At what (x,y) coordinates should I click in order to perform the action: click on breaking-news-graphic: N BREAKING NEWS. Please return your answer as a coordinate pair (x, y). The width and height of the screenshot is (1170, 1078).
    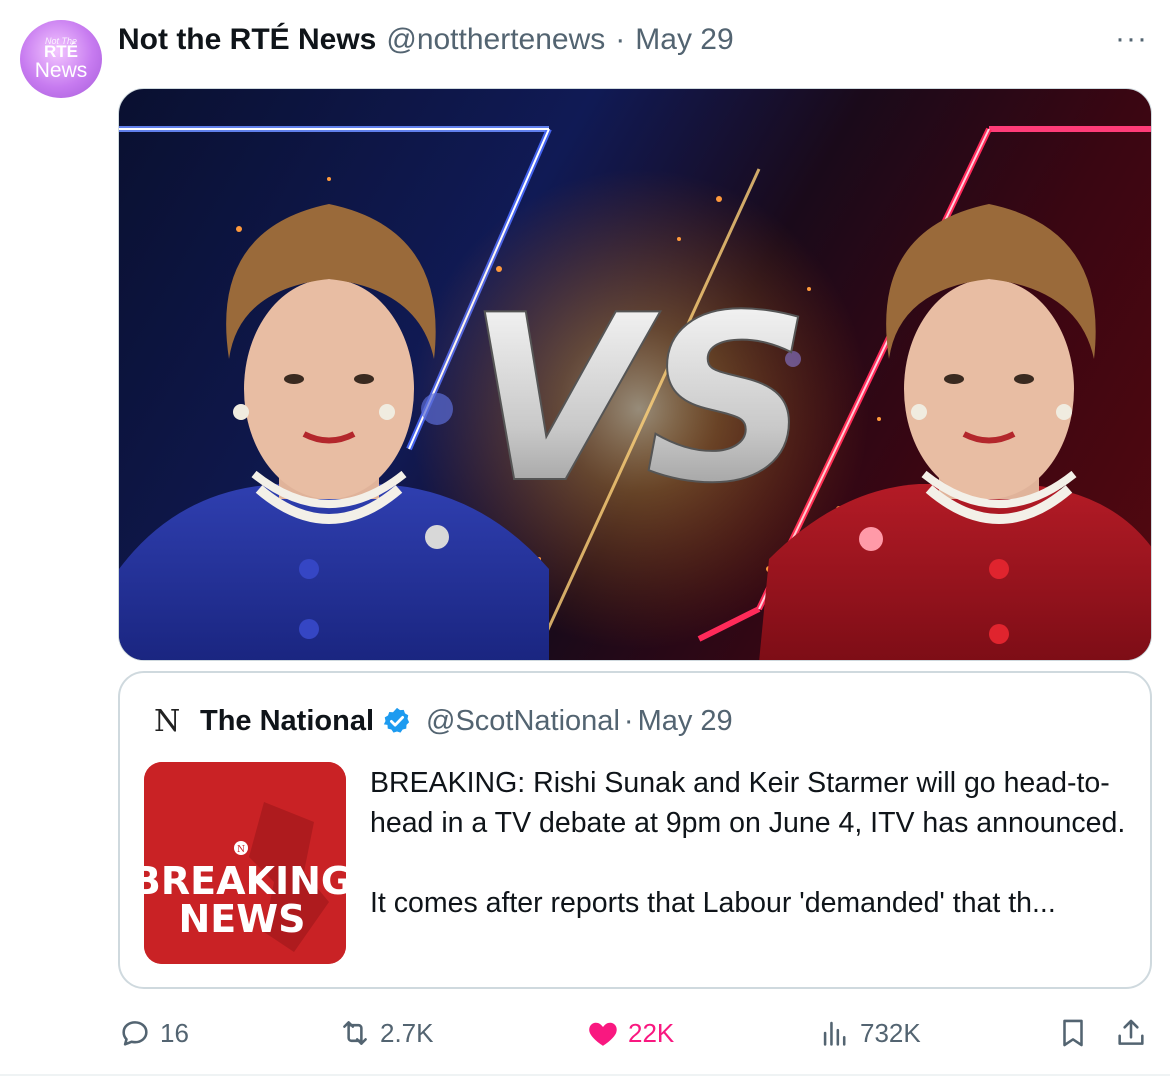
    Looking at the image, I should click on (245, 863).